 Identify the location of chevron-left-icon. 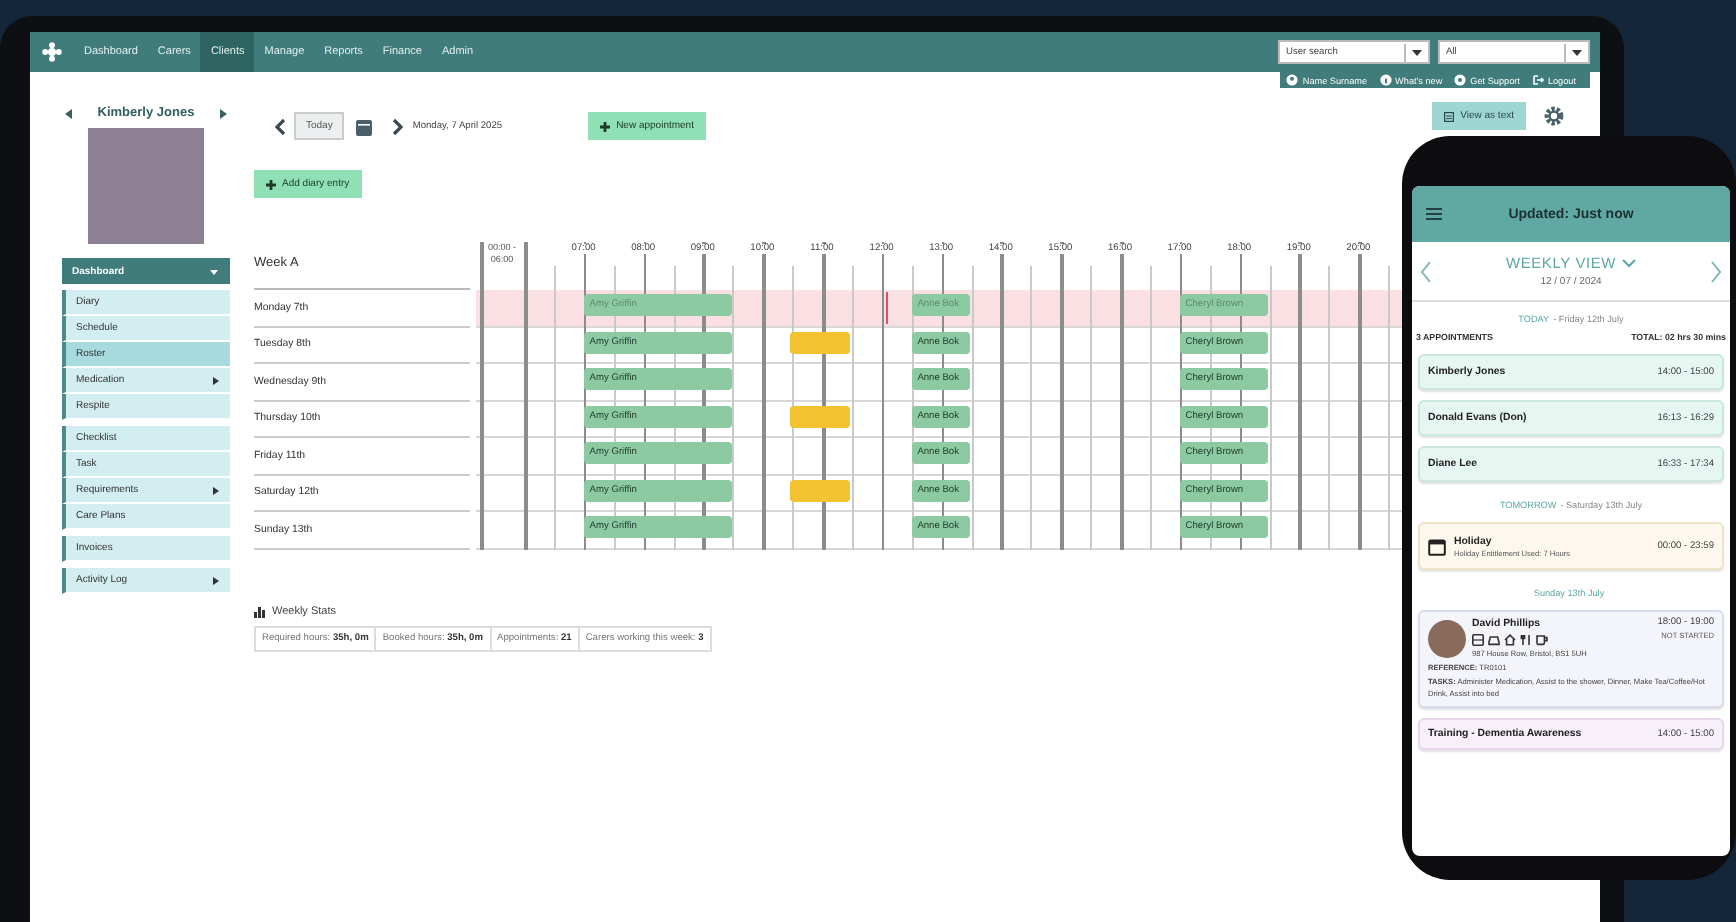
(280, 126).